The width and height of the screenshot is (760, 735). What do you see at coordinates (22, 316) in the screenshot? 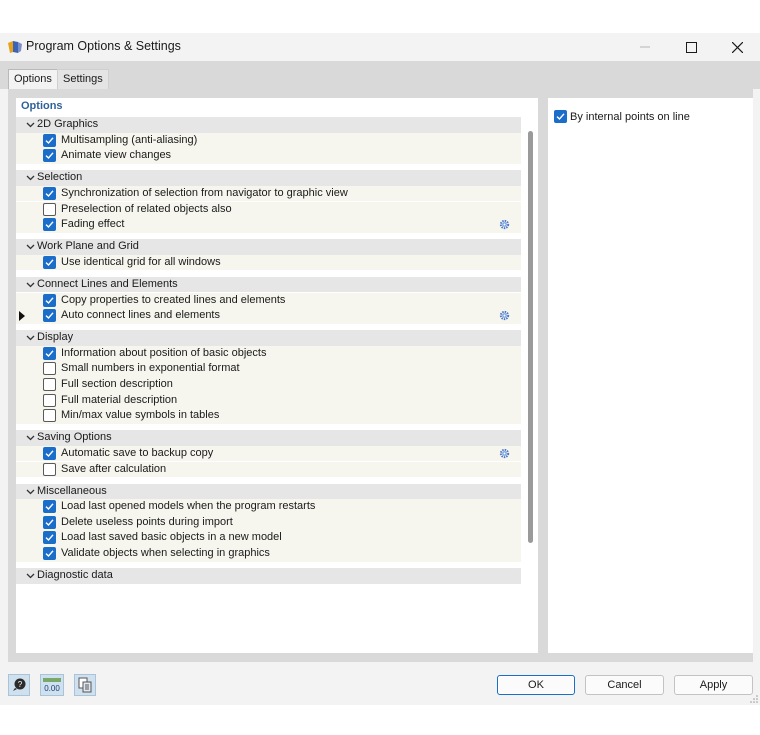
I see `current-row-arrow-icon` at bounding box center [22, 316].